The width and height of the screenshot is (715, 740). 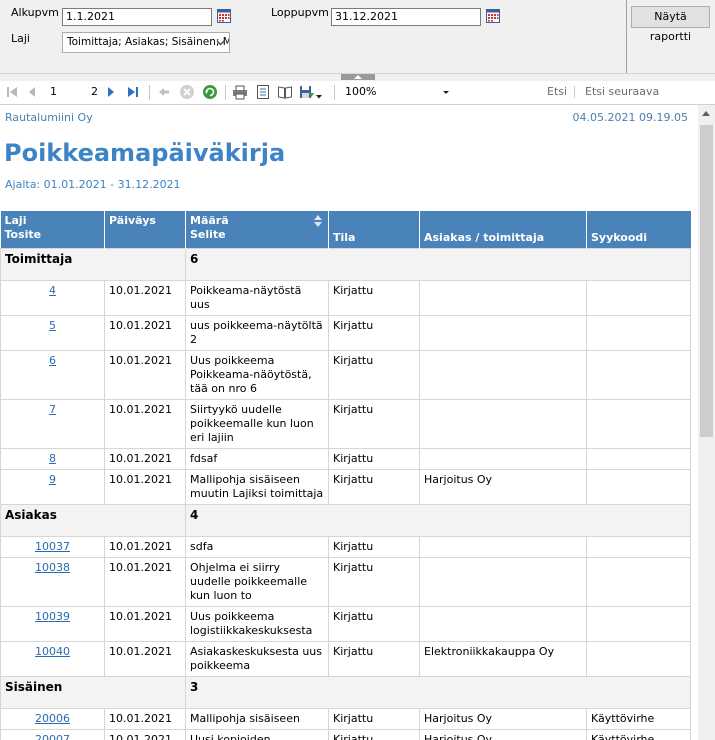 What do you see at coordinates (133, 92) in the screenshot?
I see `last-page-icon` at bounding box center [133, 92].